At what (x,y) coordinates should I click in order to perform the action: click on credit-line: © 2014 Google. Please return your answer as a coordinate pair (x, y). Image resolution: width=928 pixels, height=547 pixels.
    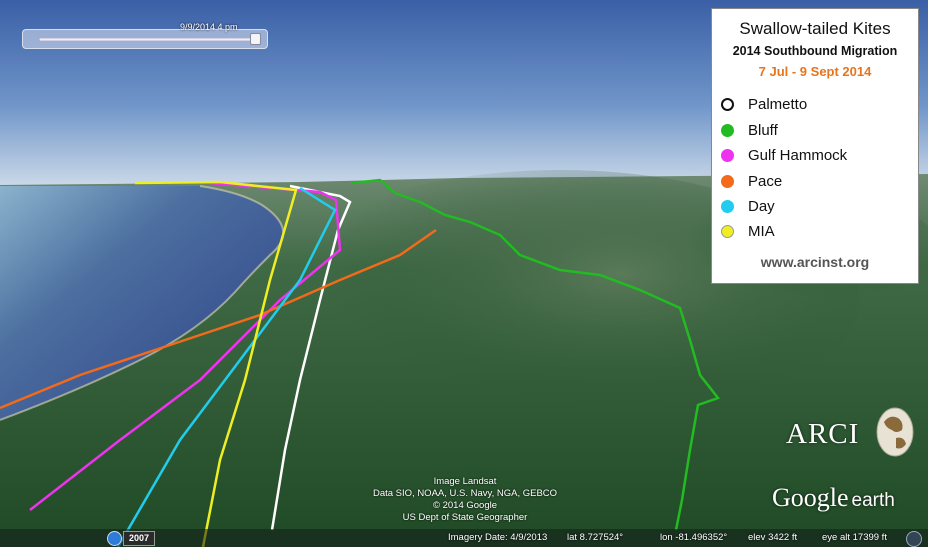
    Looking at the image, I should click on (465, 505).